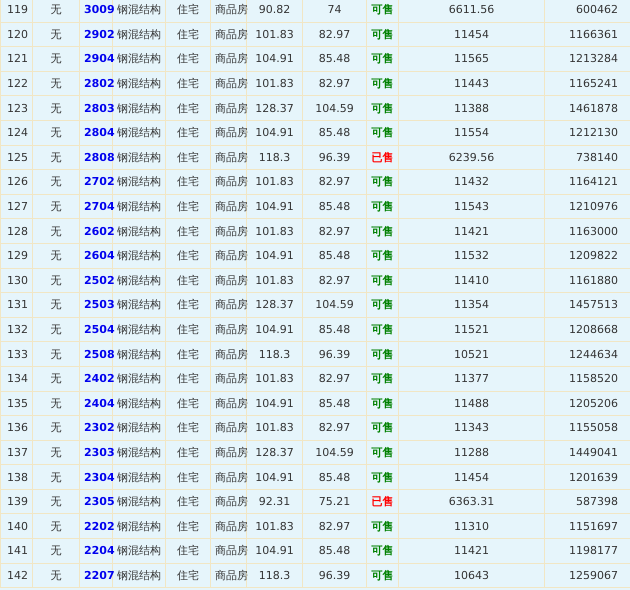  I want to click on room-number-link: 2904, so click(99, 59).